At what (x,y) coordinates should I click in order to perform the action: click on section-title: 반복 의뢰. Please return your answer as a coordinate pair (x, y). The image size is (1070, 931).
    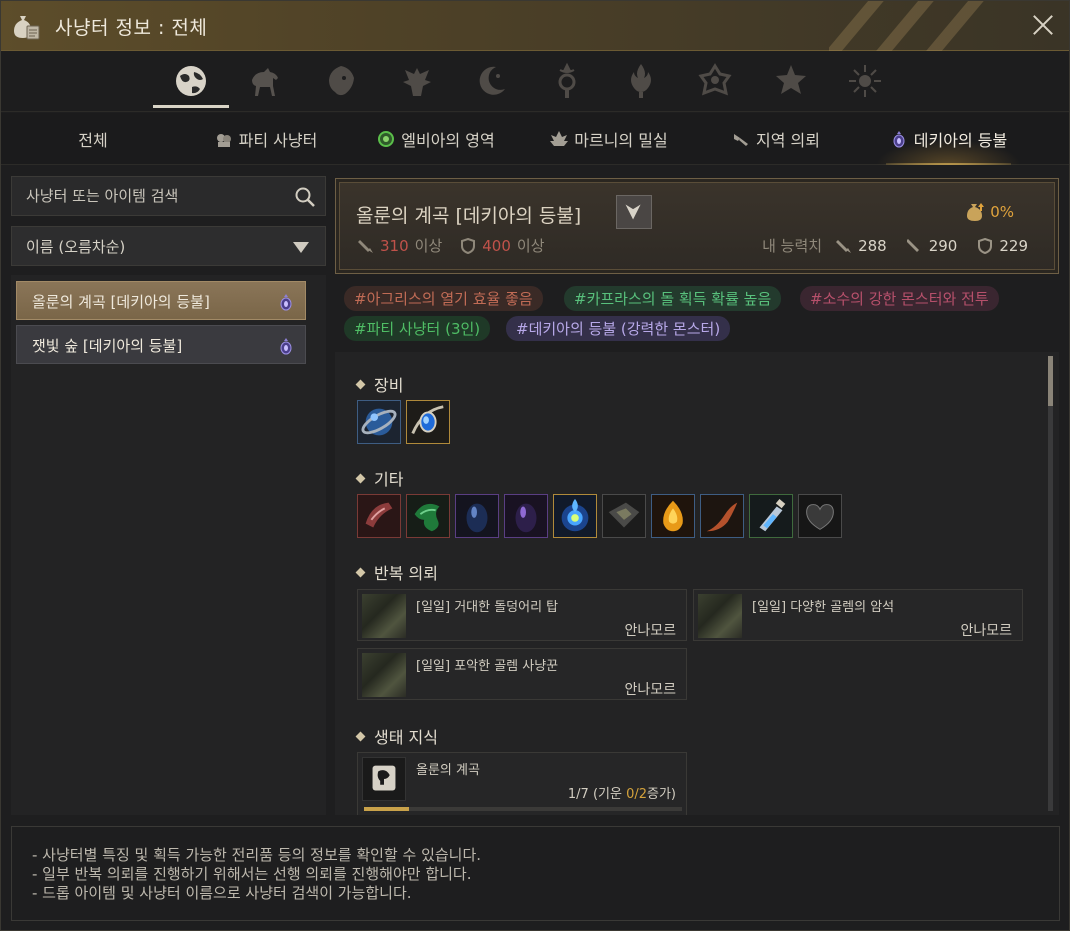
    Looking at the image, I should click on (406, 573).